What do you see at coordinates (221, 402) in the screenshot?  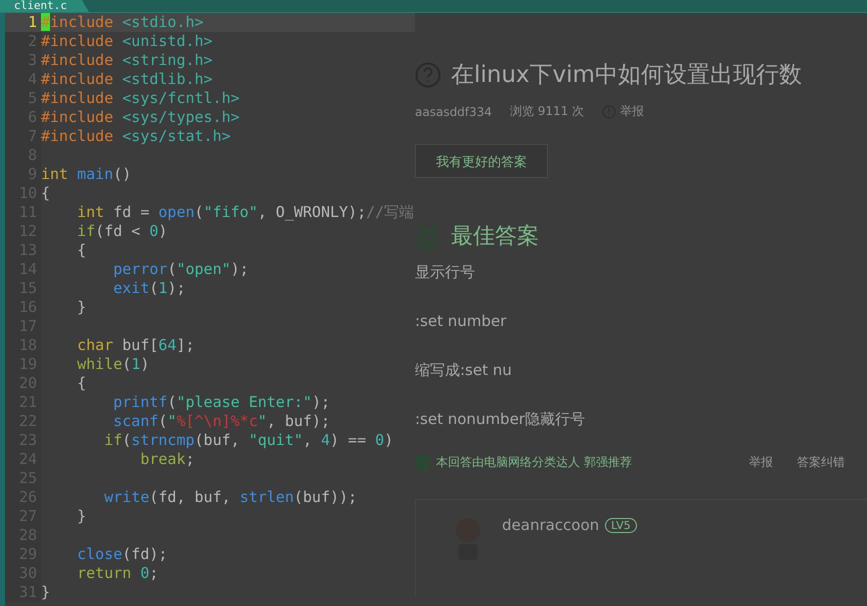 I see `code-line: printf("please Enter:");` at bounding box center [221, 402].